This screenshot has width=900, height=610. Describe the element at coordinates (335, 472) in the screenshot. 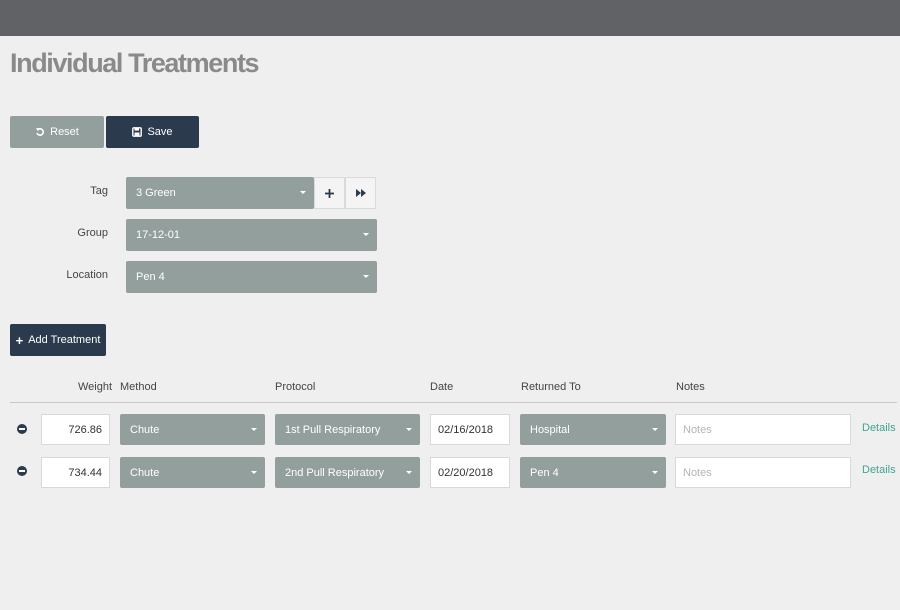

I see `protocol-value: 2nd Pull Respiratory` at that location.